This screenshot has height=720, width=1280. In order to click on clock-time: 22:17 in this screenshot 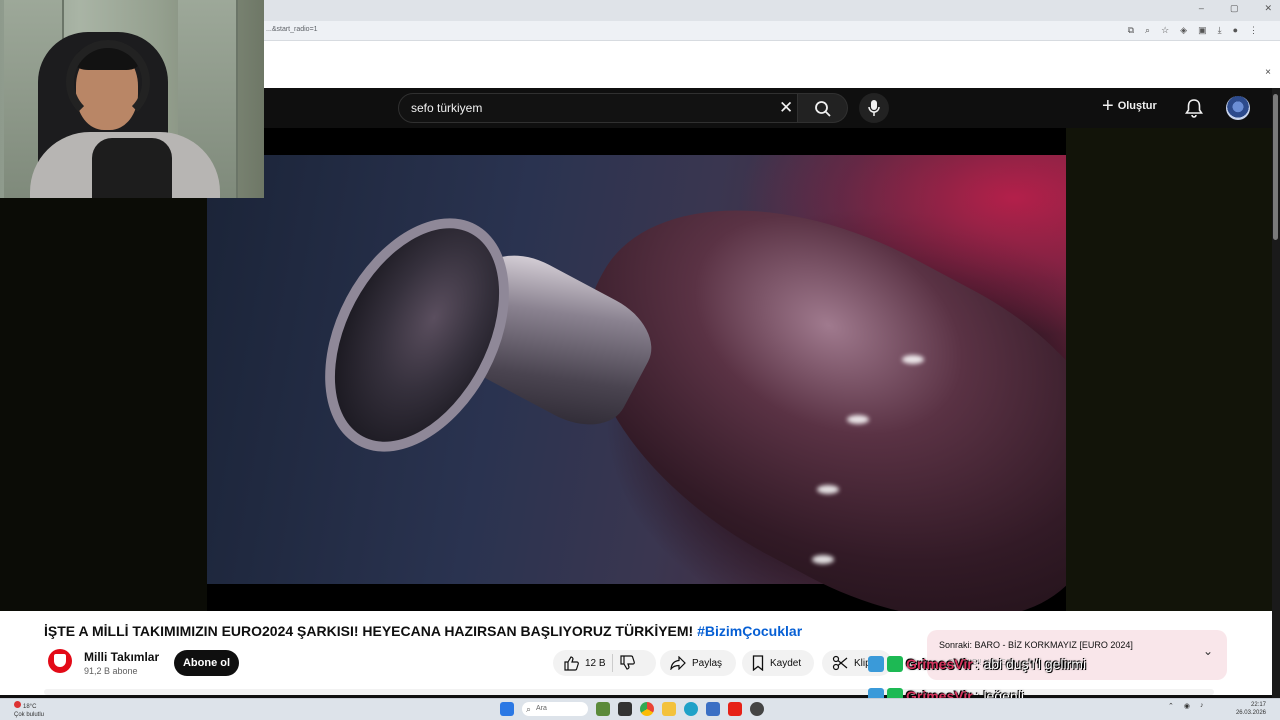, I will do `click(1258, 705)`.